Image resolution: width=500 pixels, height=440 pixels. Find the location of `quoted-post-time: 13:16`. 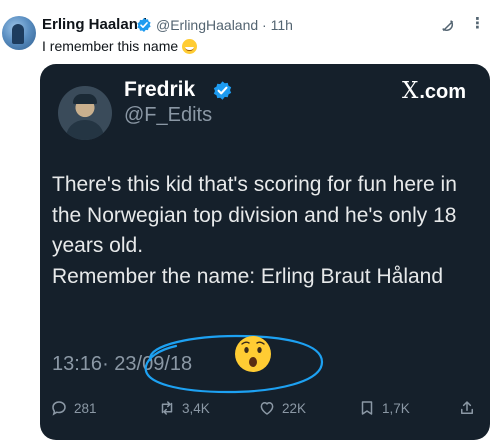

quoted-post-time: 13:16 is located at coordinates (77, 364).